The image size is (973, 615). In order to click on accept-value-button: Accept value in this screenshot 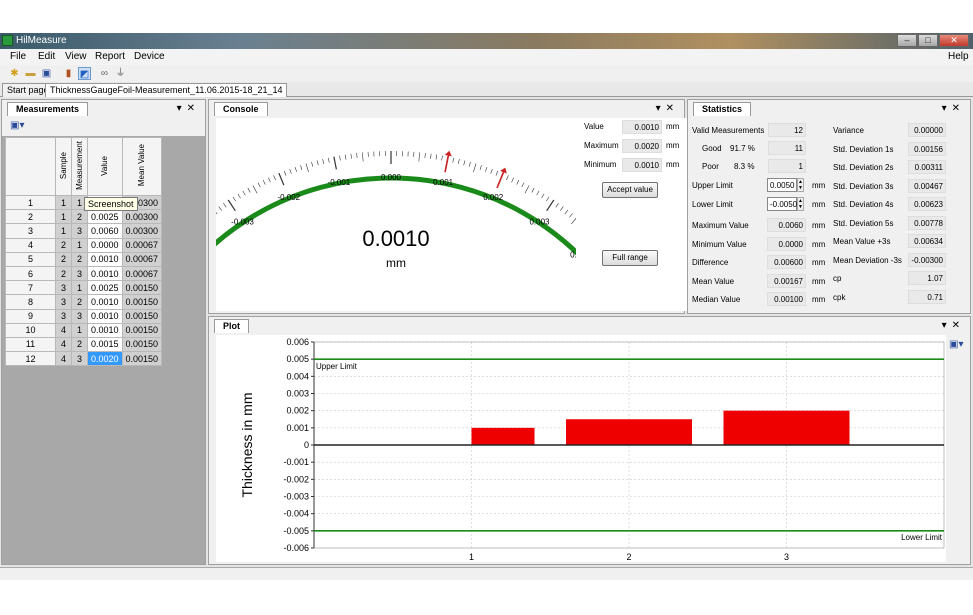, I will do `click(630, 190)`.